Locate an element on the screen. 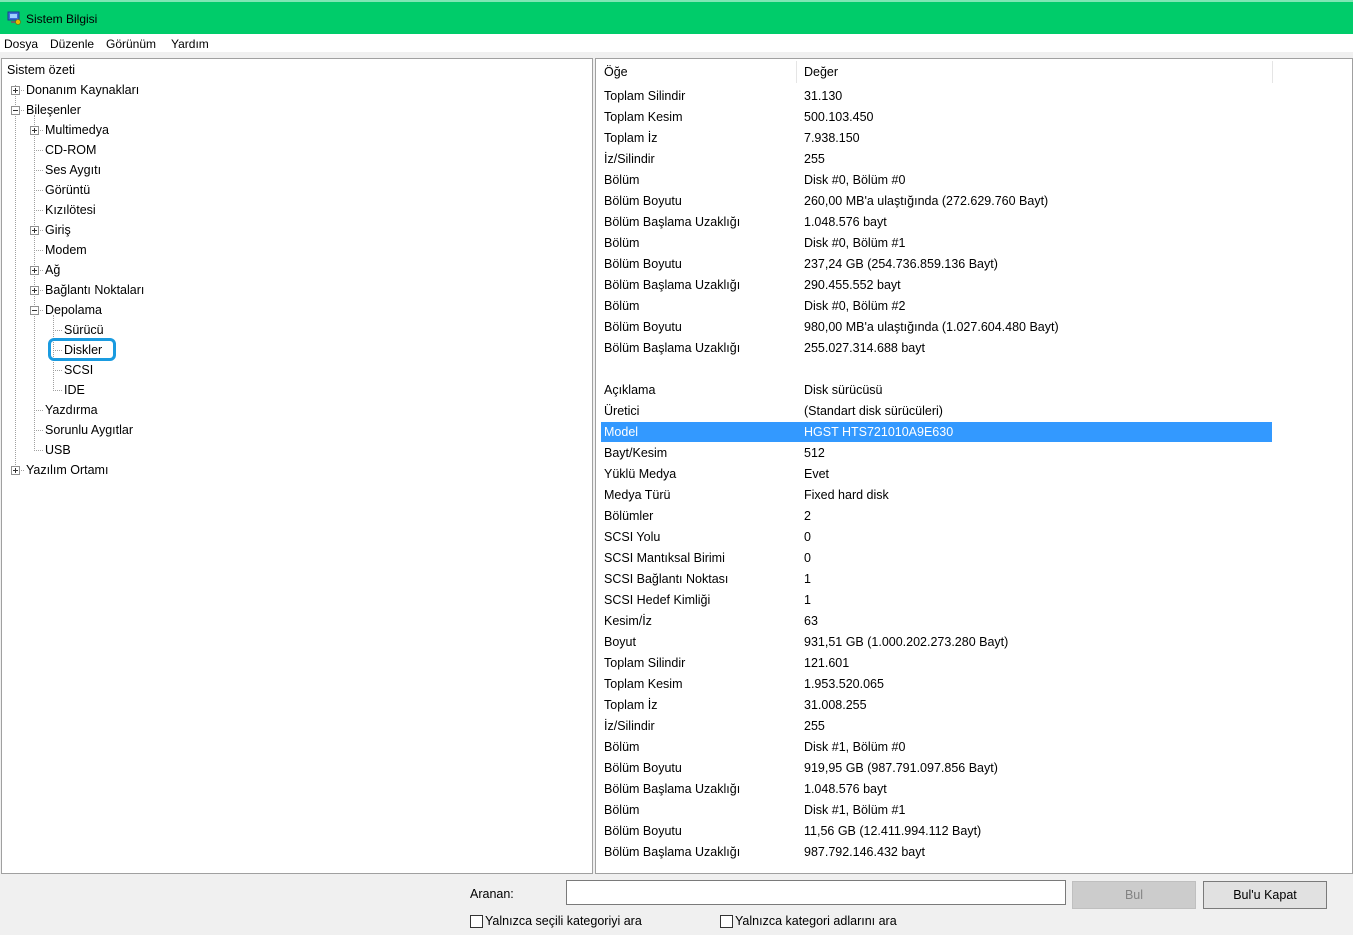 The height and width of the screenshot is (935, 1353). list-row: SCSI Hedef Kimliği 1 is located at coordinates (936, 600).